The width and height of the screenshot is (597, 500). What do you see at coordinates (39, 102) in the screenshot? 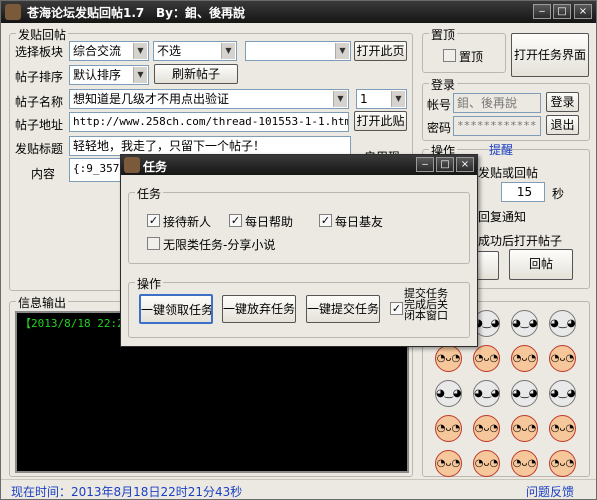
I see `post-name-label: 帖子名称` at bounding box center [39, 102].